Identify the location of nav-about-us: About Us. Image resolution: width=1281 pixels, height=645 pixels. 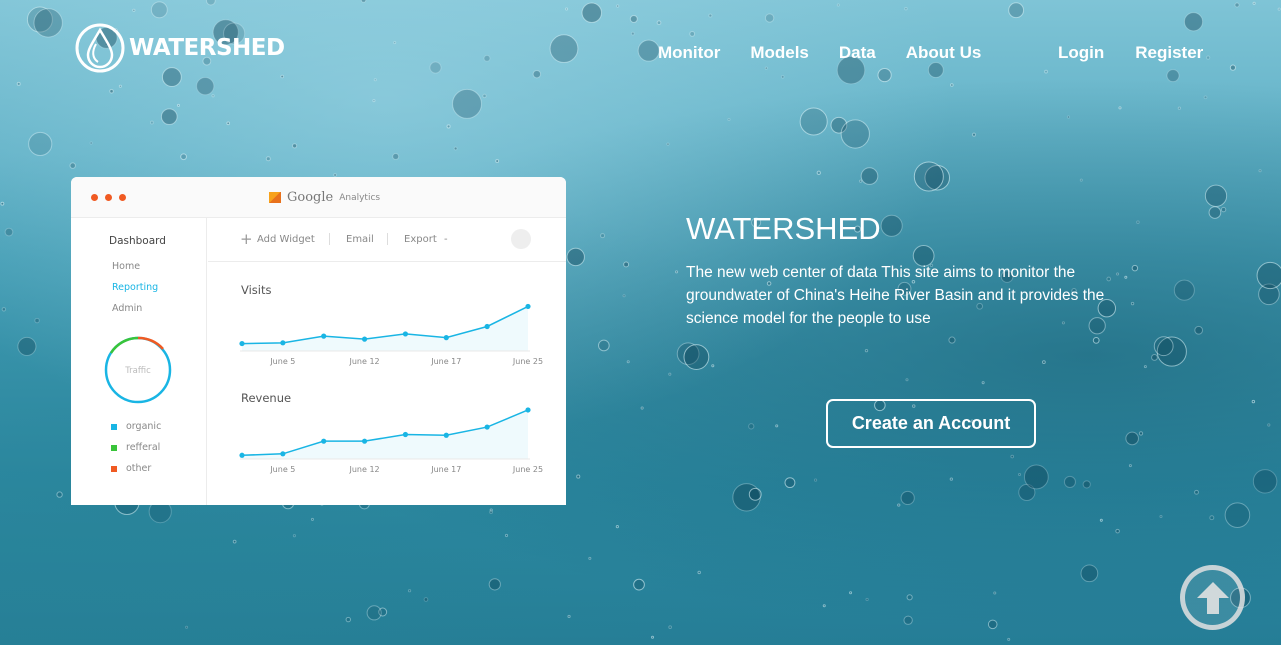
(944, 53).